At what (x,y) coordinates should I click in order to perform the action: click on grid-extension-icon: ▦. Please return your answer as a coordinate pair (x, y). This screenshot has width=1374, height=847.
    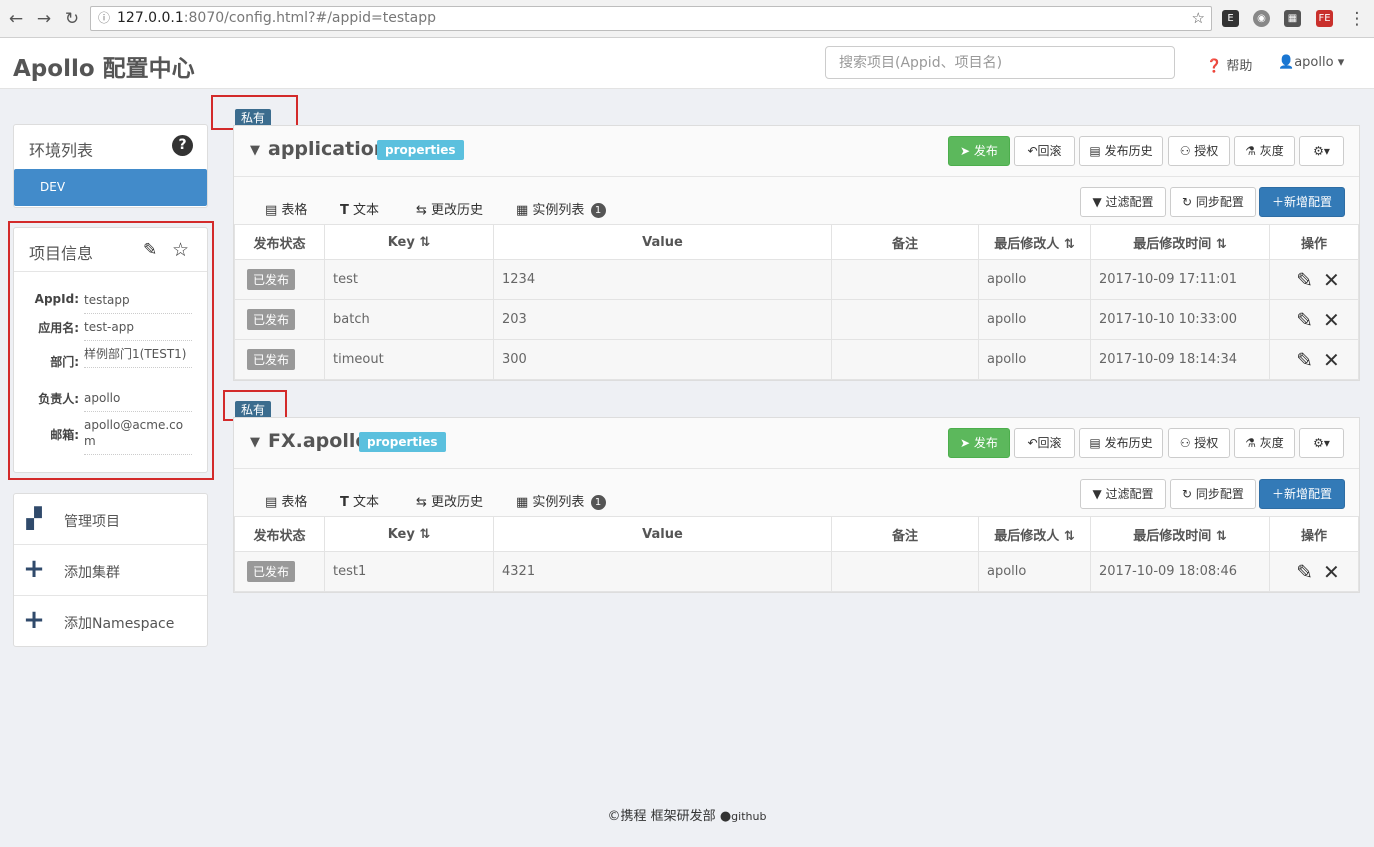
    Looking at the image, I should click on (1292, 18).